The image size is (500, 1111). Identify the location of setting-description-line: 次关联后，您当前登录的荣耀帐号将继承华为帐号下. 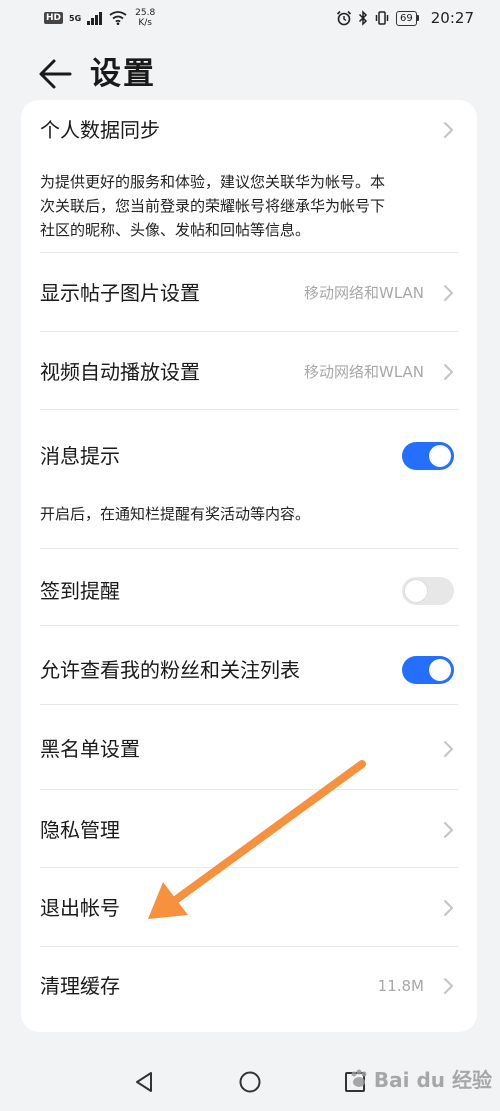
(213, 206).